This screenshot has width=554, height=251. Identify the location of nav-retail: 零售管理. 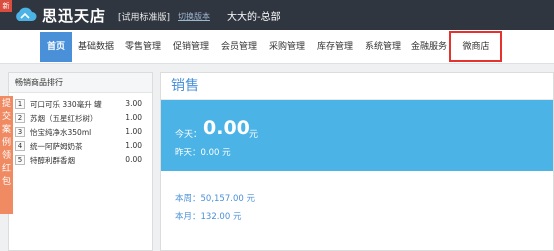
(143, 47).